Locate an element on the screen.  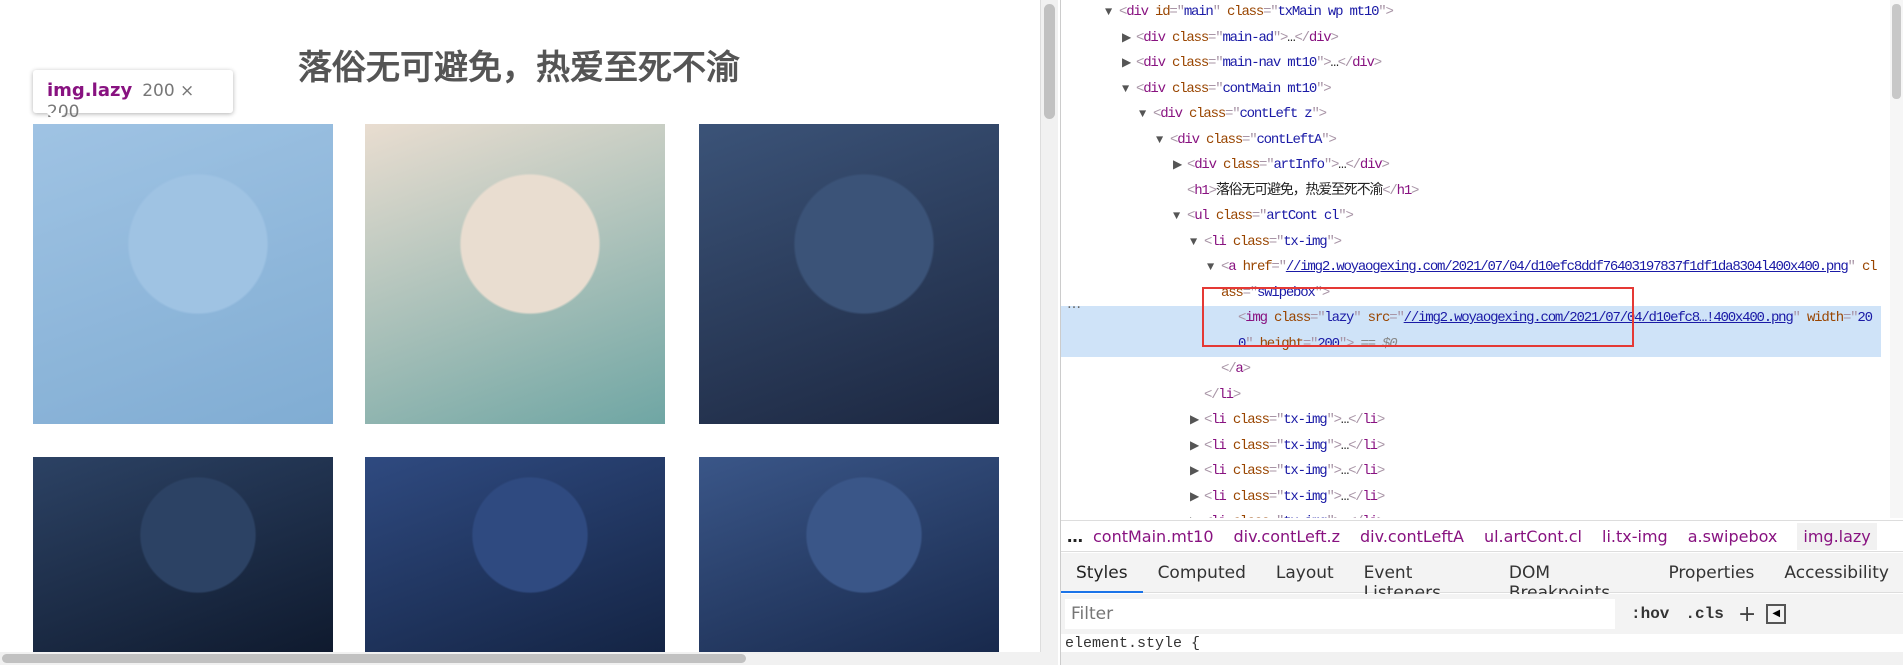
dom-node-row: ▼ <div class="contLeft z"> is located at coordinates (1476, 115).